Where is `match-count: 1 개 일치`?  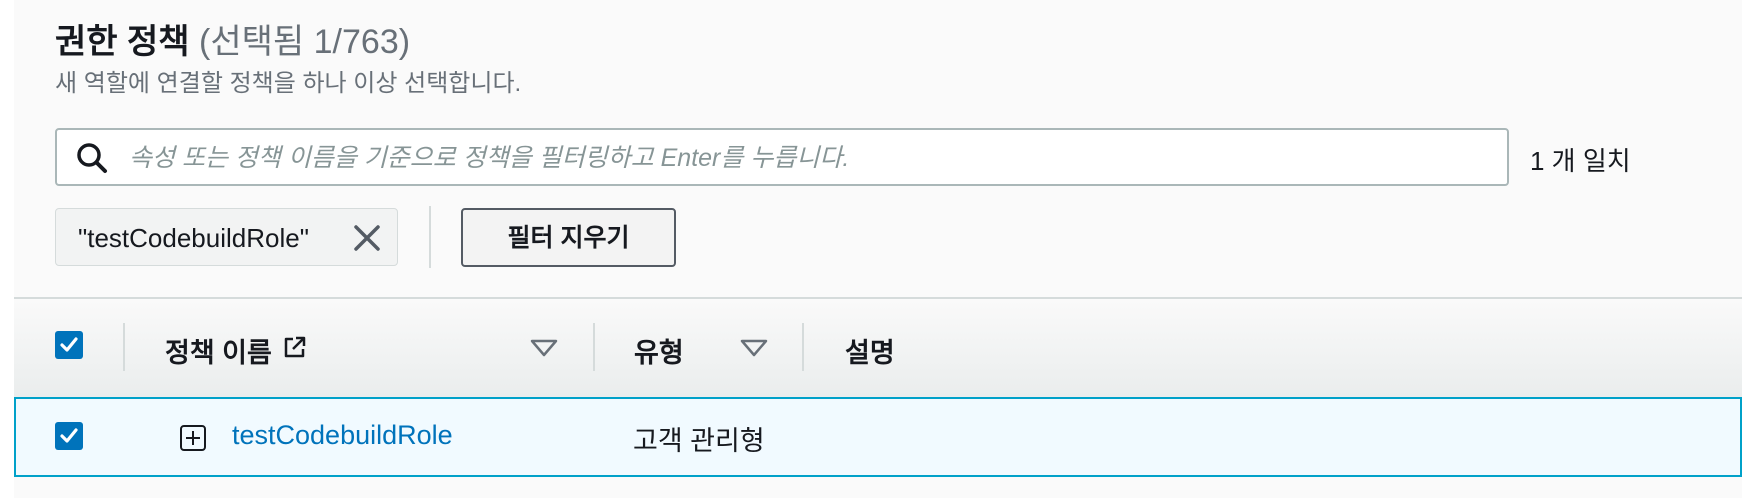 match-count: 1 개 일치 is located at coordinates (1580, 161).